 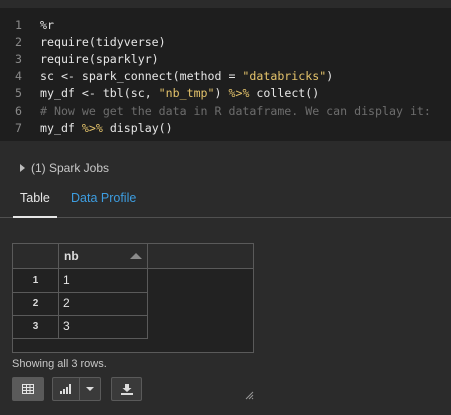 I want to click on resize-handle-icon, so click(x=249, y=395).